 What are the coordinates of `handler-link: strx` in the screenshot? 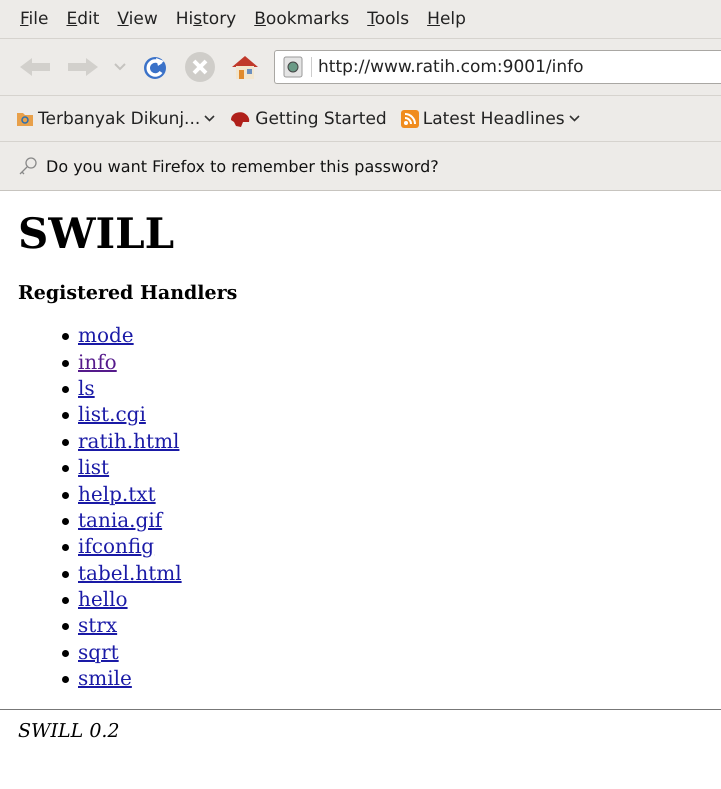 It's located at (98, 625).